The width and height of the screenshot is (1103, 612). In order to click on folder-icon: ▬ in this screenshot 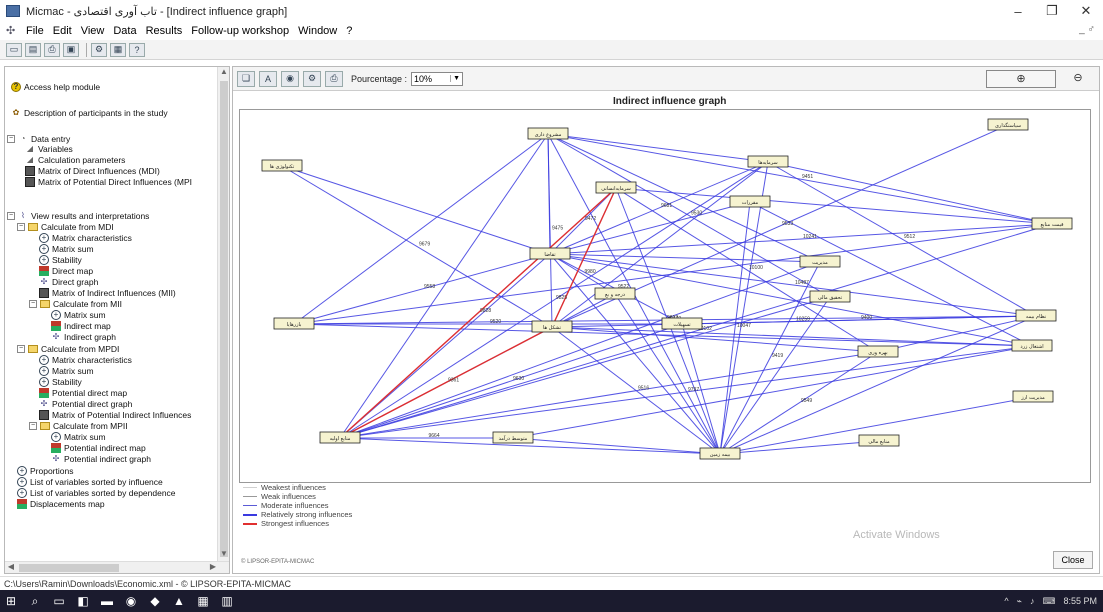, I will do `click(107, 601)`.